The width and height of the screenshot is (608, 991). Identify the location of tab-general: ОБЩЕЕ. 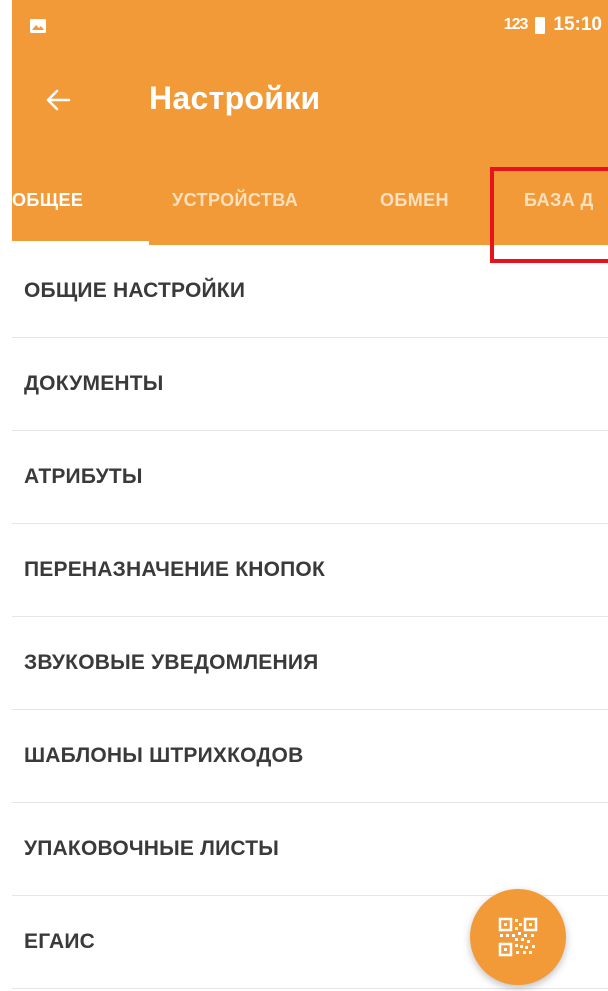
(47, 200).